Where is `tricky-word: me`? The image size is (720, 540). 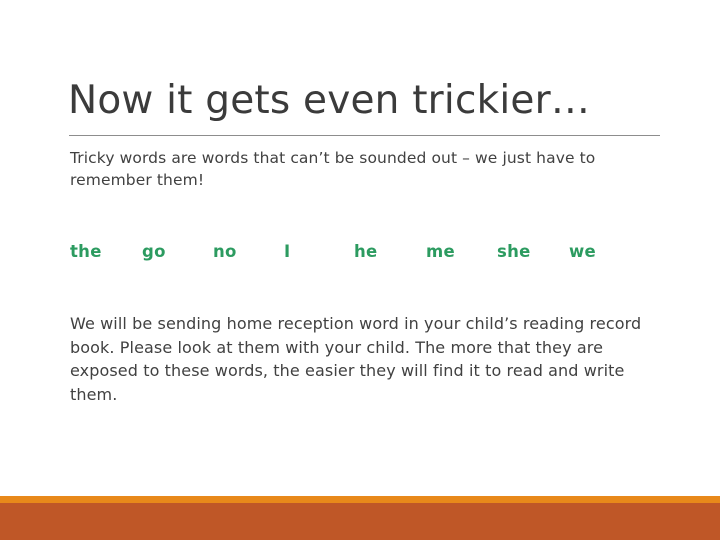
tricky-word: me is located at coordinates (440, 251).